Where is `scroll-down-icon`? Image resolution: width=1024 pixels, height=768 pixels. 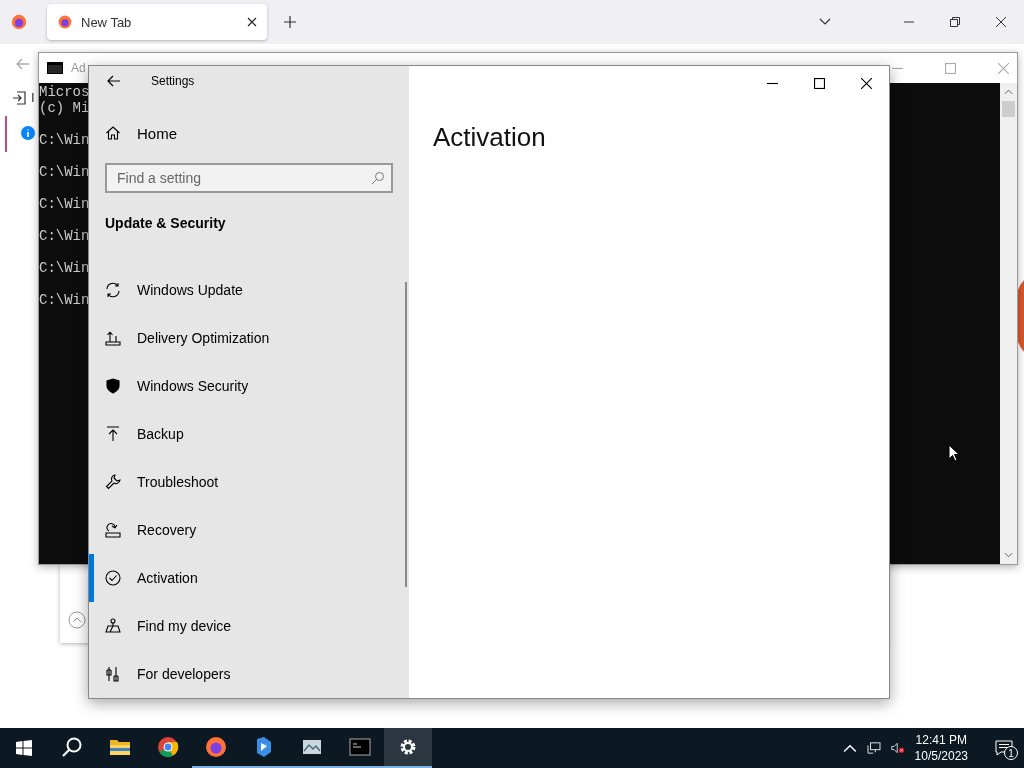
scroll-down-icon is located at coordinates (1008, 555).